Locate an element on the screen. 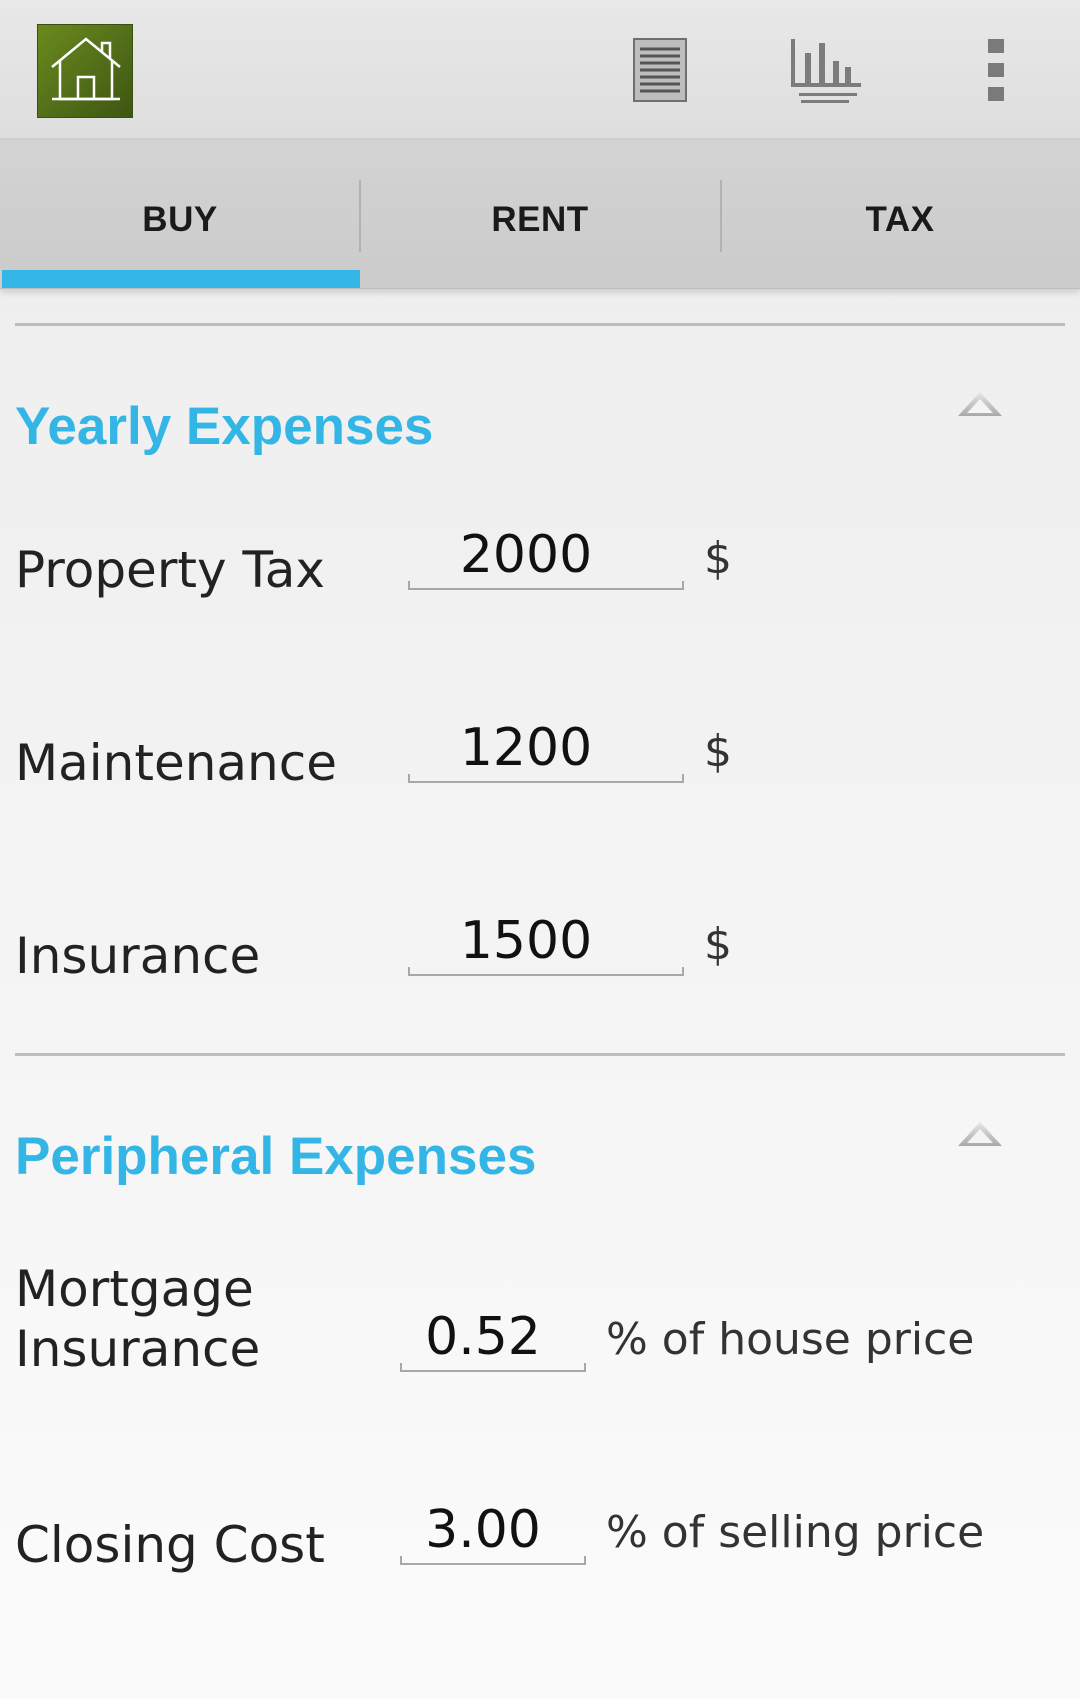 The width and height of the screenshot is (1080, 1699). section-title-yearly-expenses: Yearly Expenses is located at coordinates (224, 426).